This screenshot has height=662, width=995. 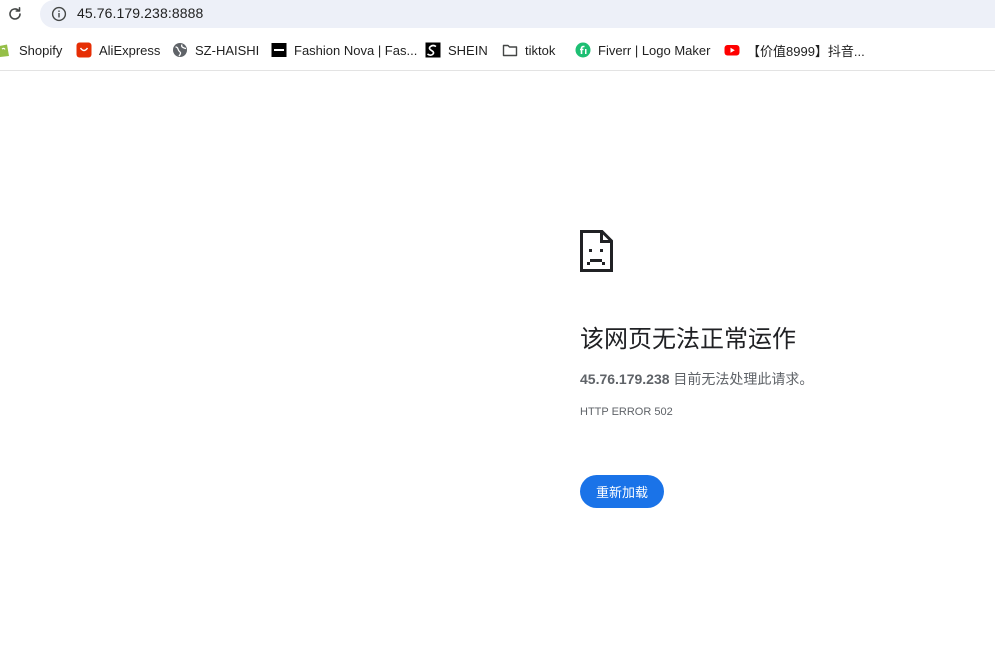 What do you see at coordinates (279, 50) in the screenshot?
I see `fashion-nova-icon` at bounding box center [279, 50].